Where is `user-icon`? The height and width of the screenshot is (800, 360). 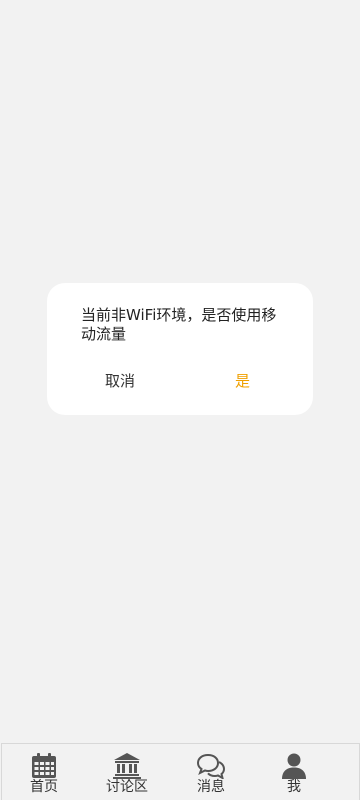 user-icon is located at coordinates (294, 766).